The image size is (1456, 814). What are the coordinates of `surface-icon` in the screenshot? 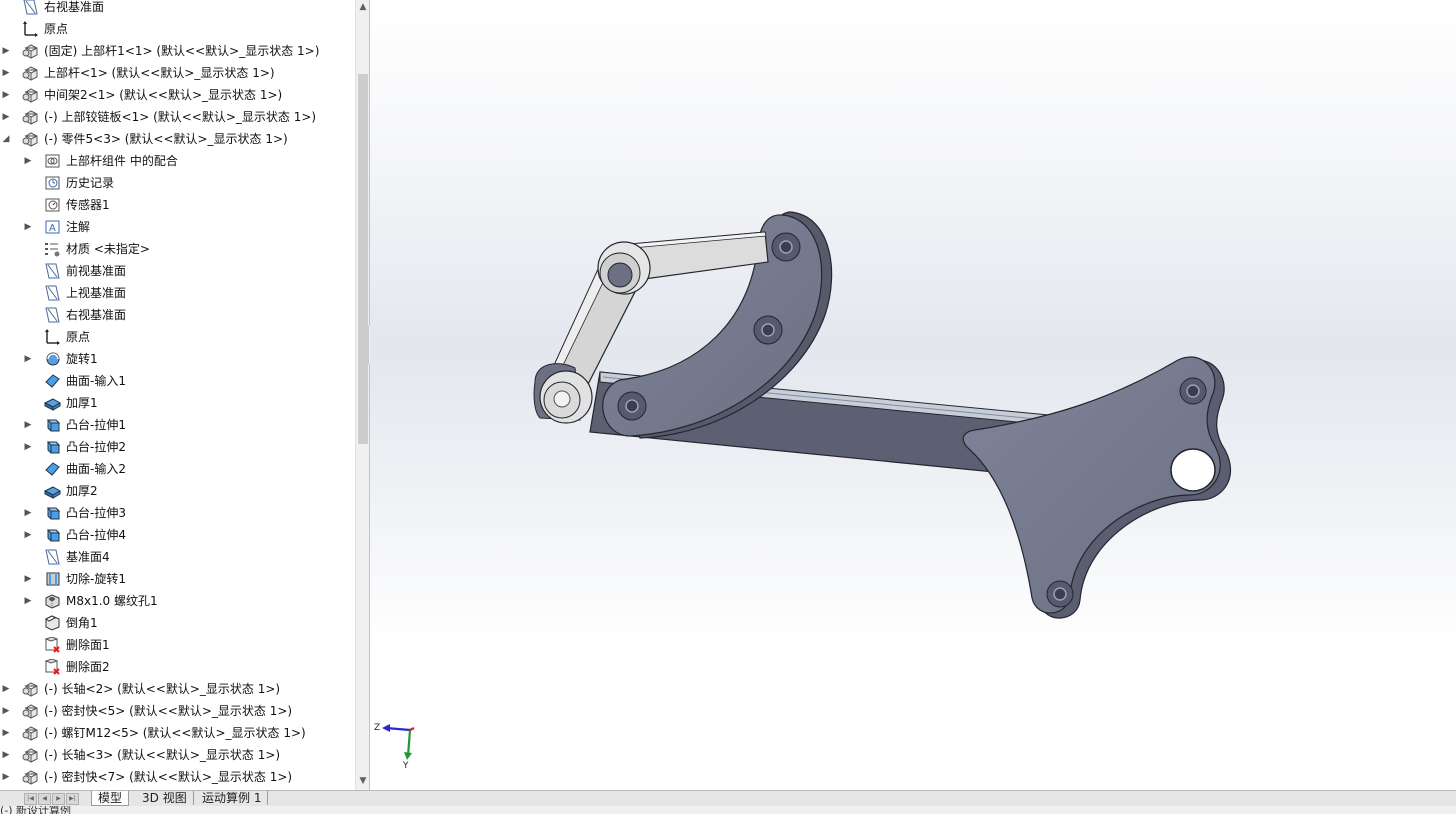 It's located at (52, 469).